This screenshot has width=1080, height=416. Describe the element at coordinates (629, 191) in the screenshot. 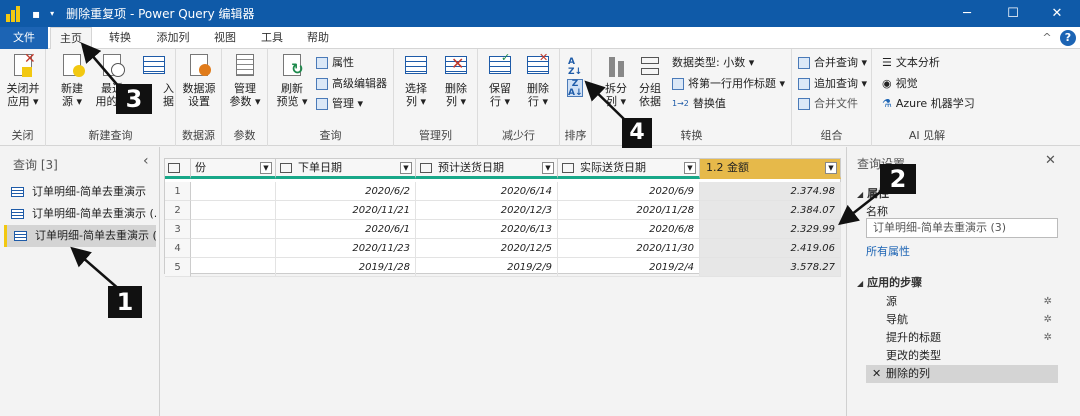

I see `grid-cell: 2020/6/9` at that location.